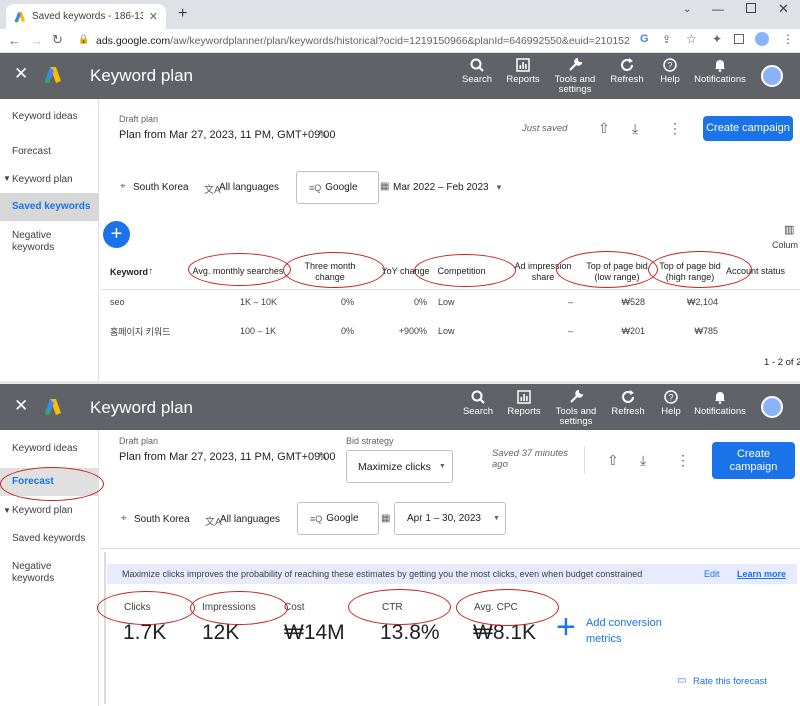 This screenshot has width=800, height=706. What do you see at coordinates (702, 302) in the screenshot?
I see `row-bid-high: ₩2,104` at bounding box center [702, 302].